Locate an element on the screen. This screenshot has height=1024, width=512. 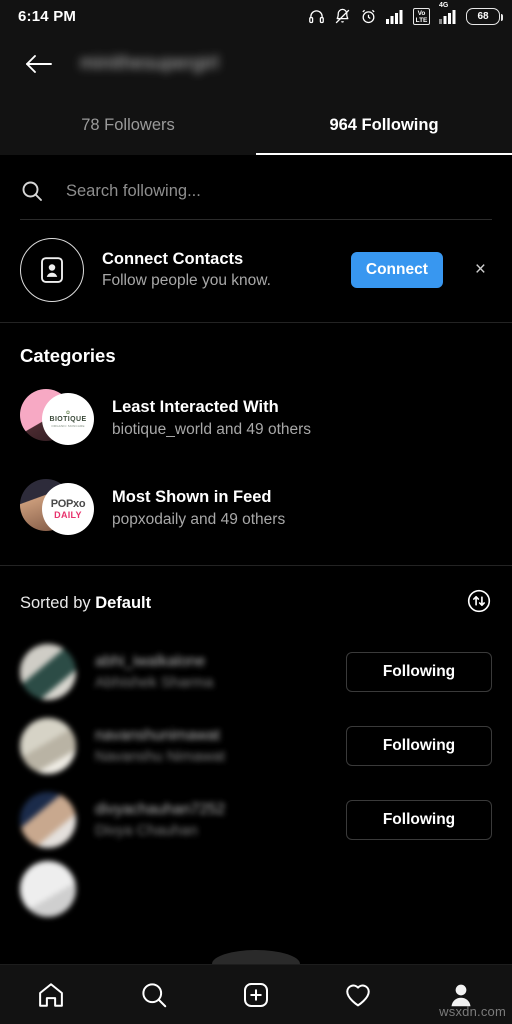
category-title: Most Shown in Feed is located at coordinates (192, 496).